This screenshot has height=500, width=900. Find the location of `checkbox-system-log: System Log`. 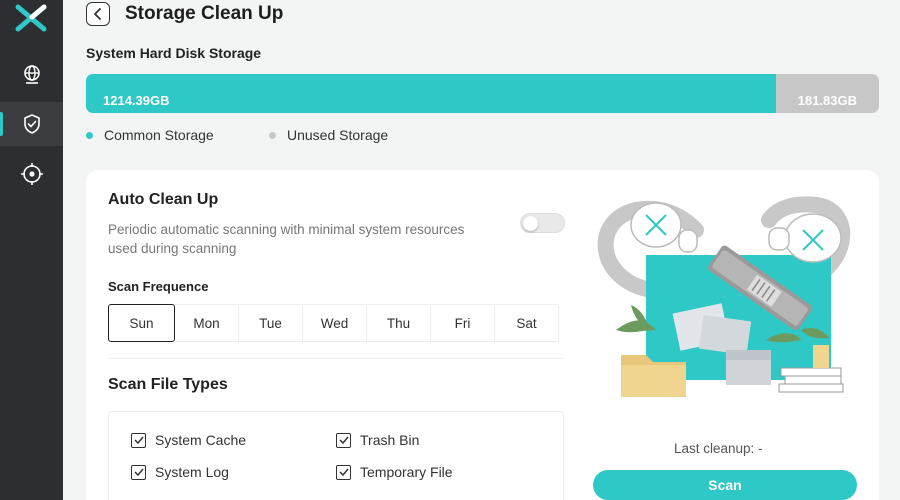

checkbox-system-log: System Log is located at coordinates (180, 472).